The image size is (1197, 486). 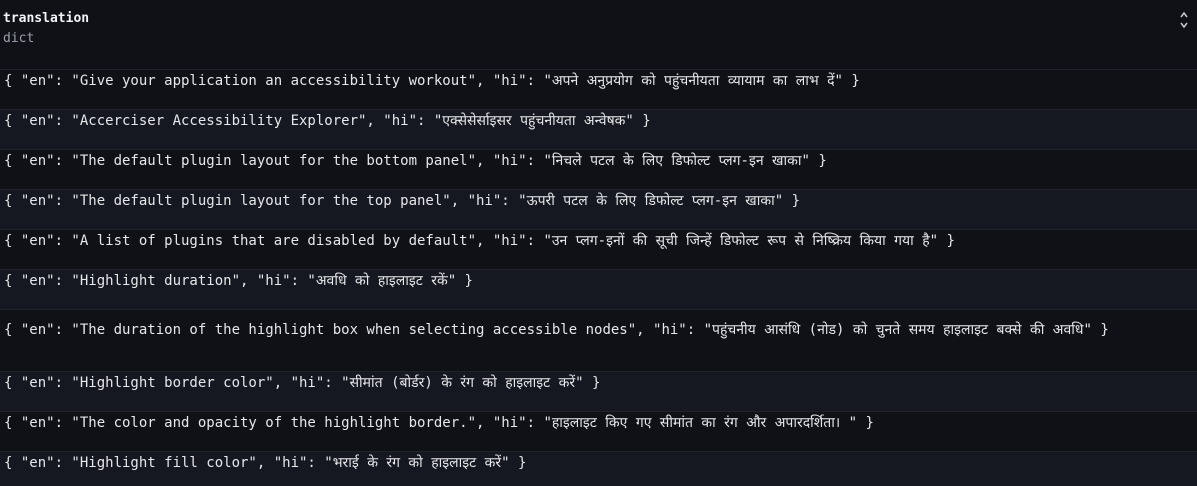 I want to click on column-type: dict, so click(x=19, y=38).